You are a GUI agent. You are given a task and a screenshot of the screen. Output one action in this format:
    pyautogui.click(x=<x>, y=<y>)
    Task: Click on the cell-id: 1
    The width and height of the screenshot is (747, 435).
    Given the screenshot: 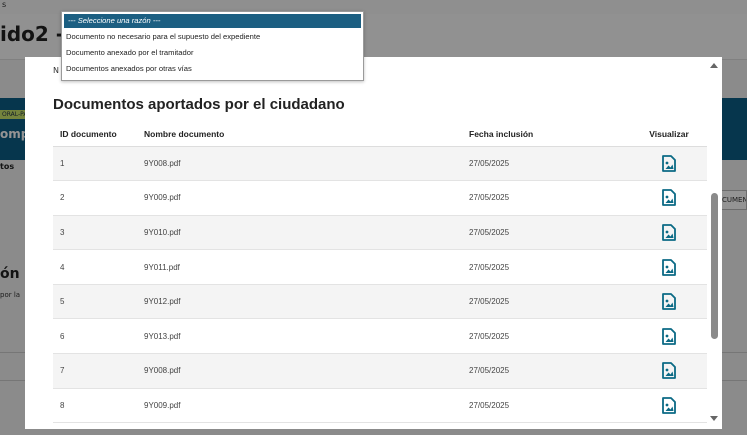 What is the action you would take?
    pyautogui.click(x=95, y=164)
    